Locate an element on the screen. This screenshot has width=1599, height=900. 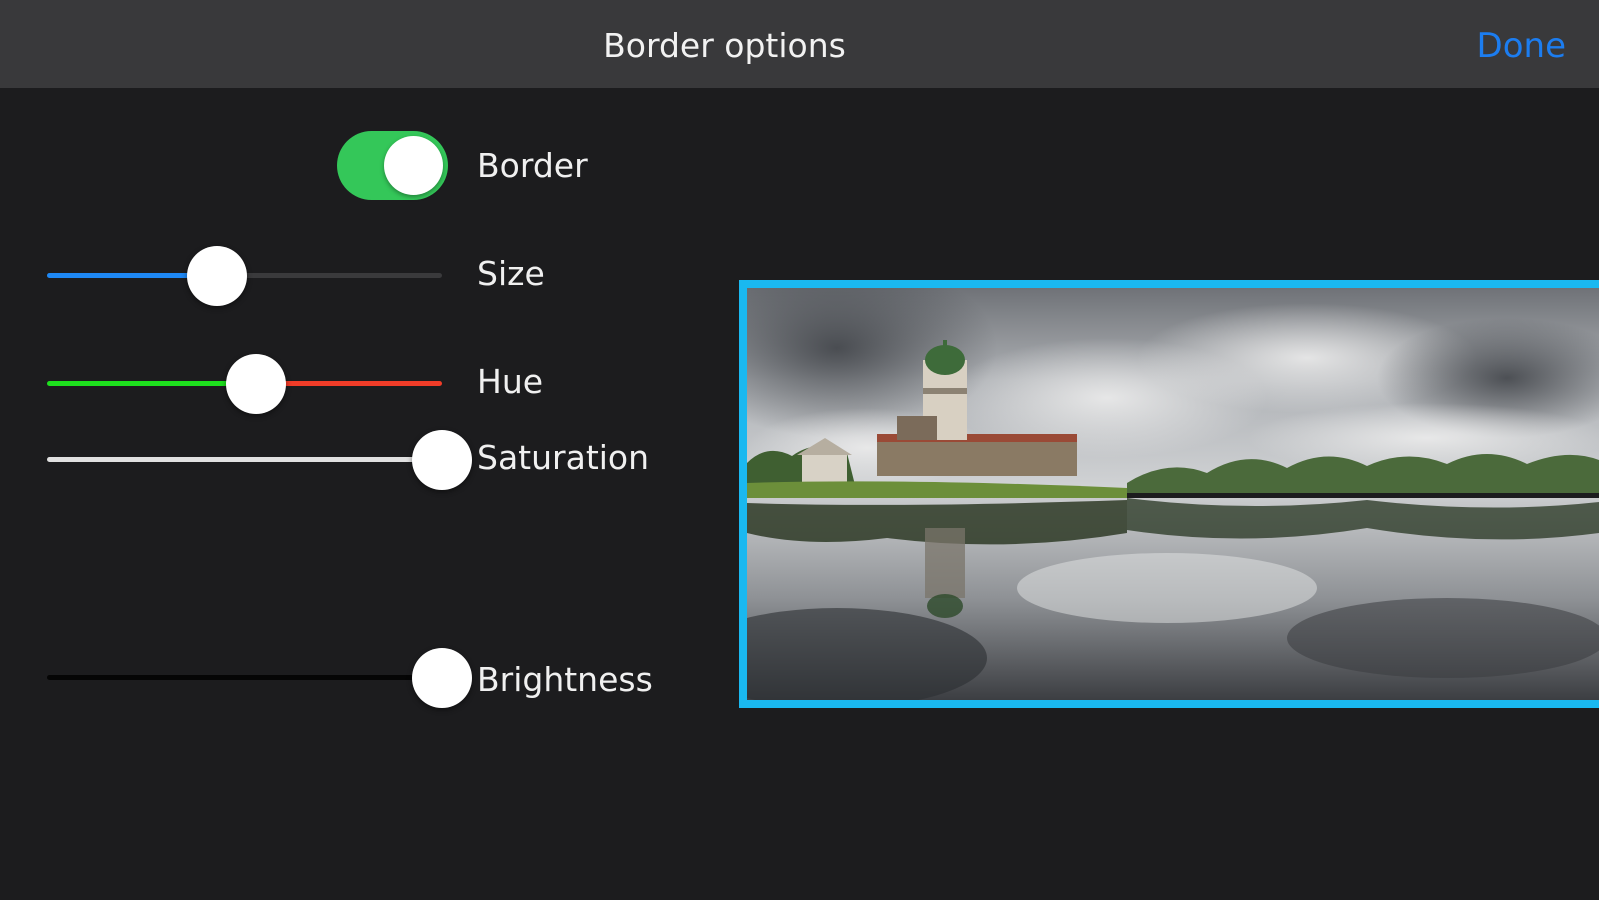
saturation-track is located at coordinates (244, 459).